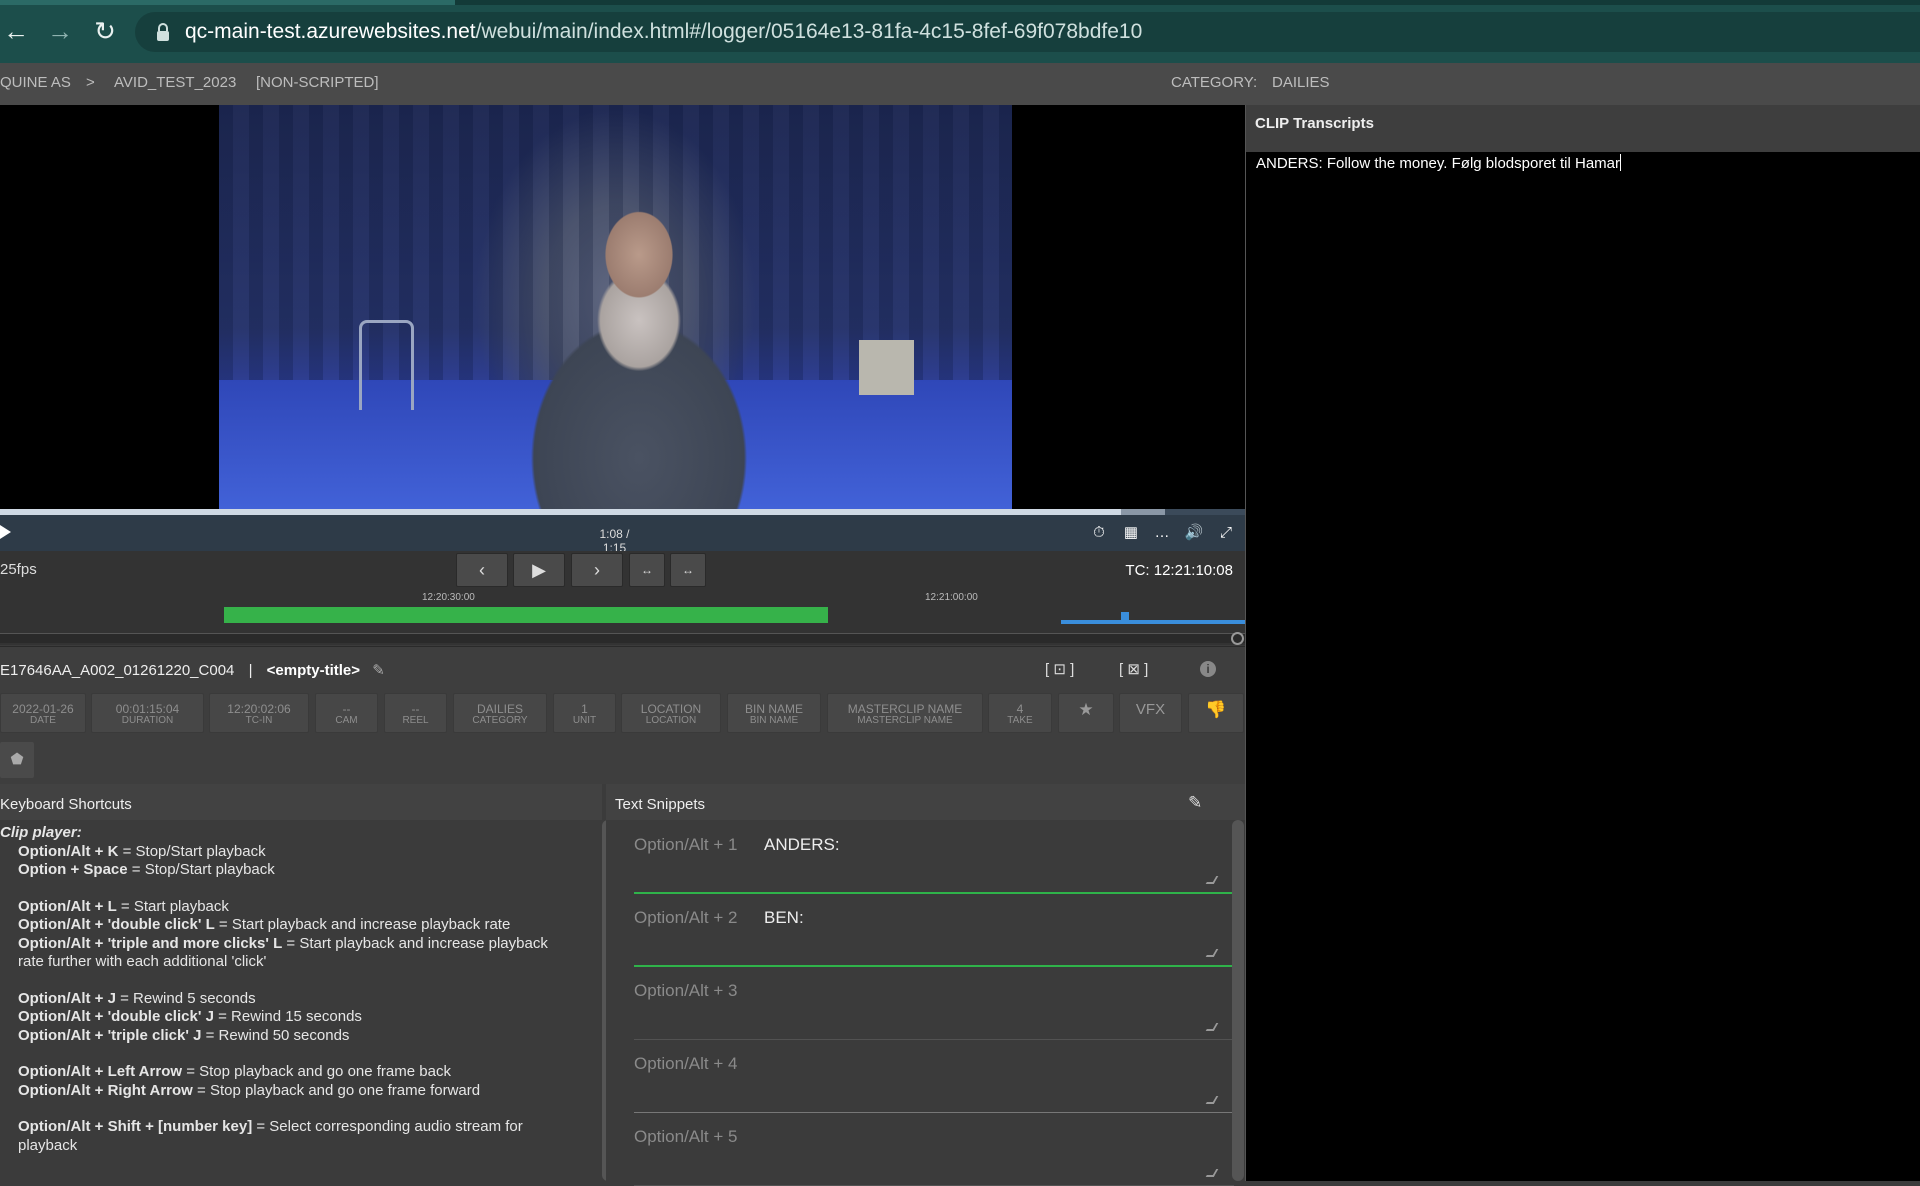  Describe the element at coordinates (1216, 713) in the screenshot. I see `thumbs-down-icon: 👎` at that location.